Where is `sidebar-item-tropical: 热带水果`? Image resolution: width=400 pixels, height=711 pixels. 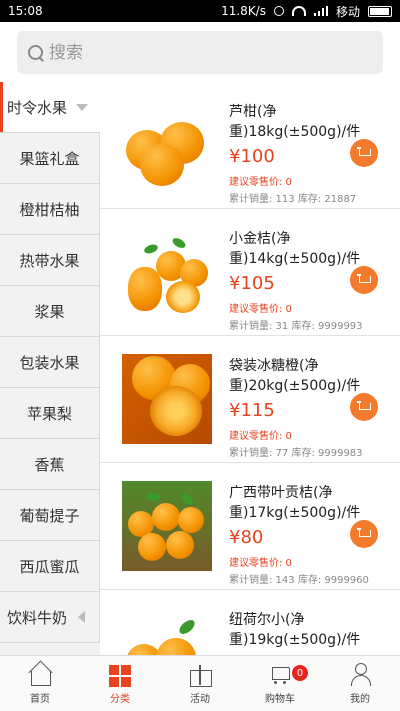 sidebar-item-tropical: 热带水果 is located at coordinates (50, 260).